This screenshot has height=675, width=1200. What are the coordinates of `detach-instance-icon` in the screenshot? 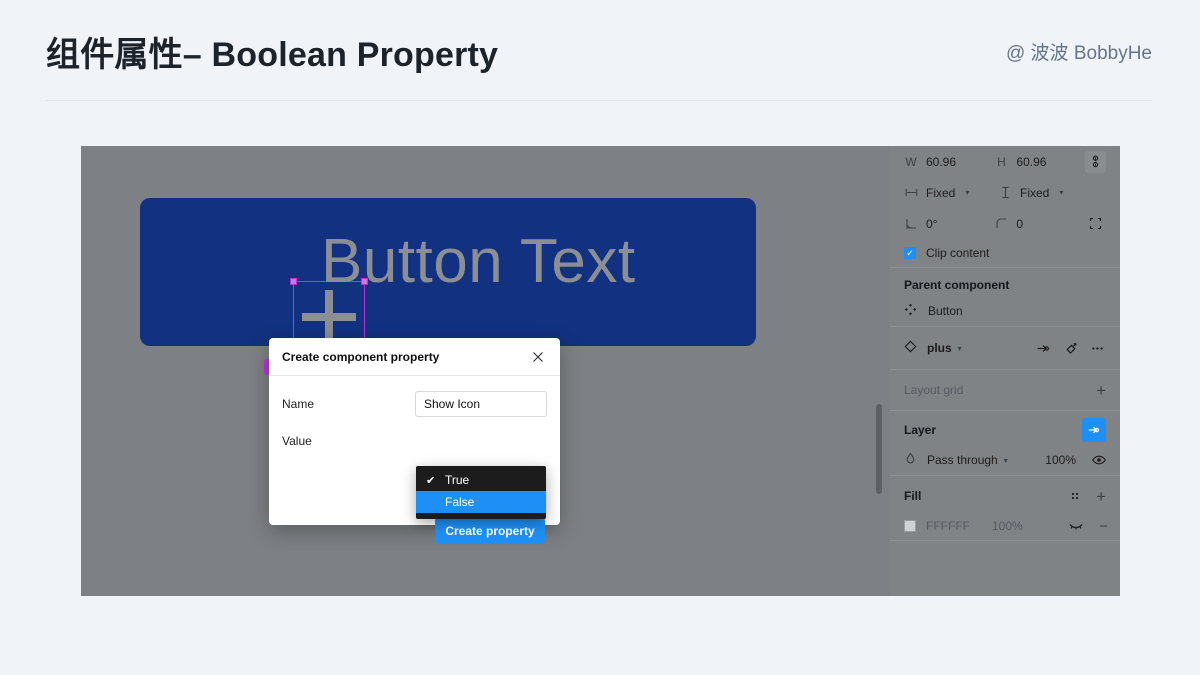 It's located at (1071, 348).